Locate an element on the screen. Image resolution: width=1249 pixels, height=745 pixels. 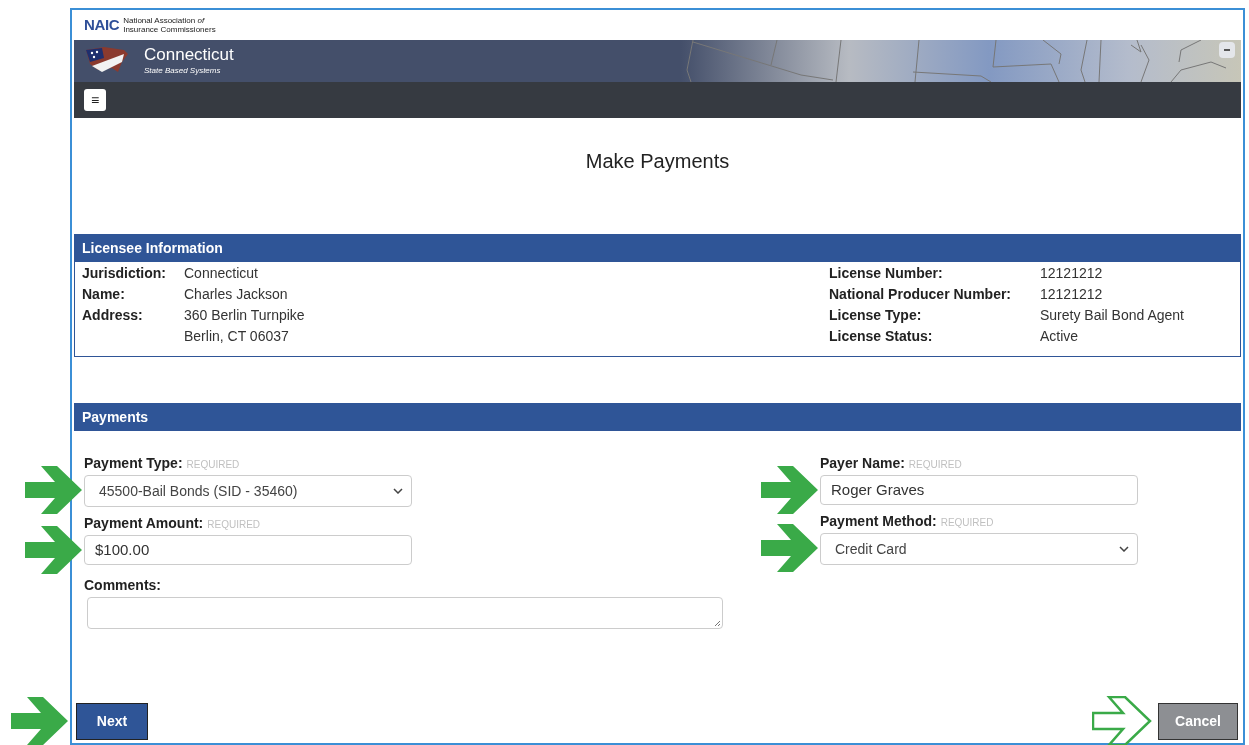
info-label: National Producer Number: is located at coordinates (921, 294).